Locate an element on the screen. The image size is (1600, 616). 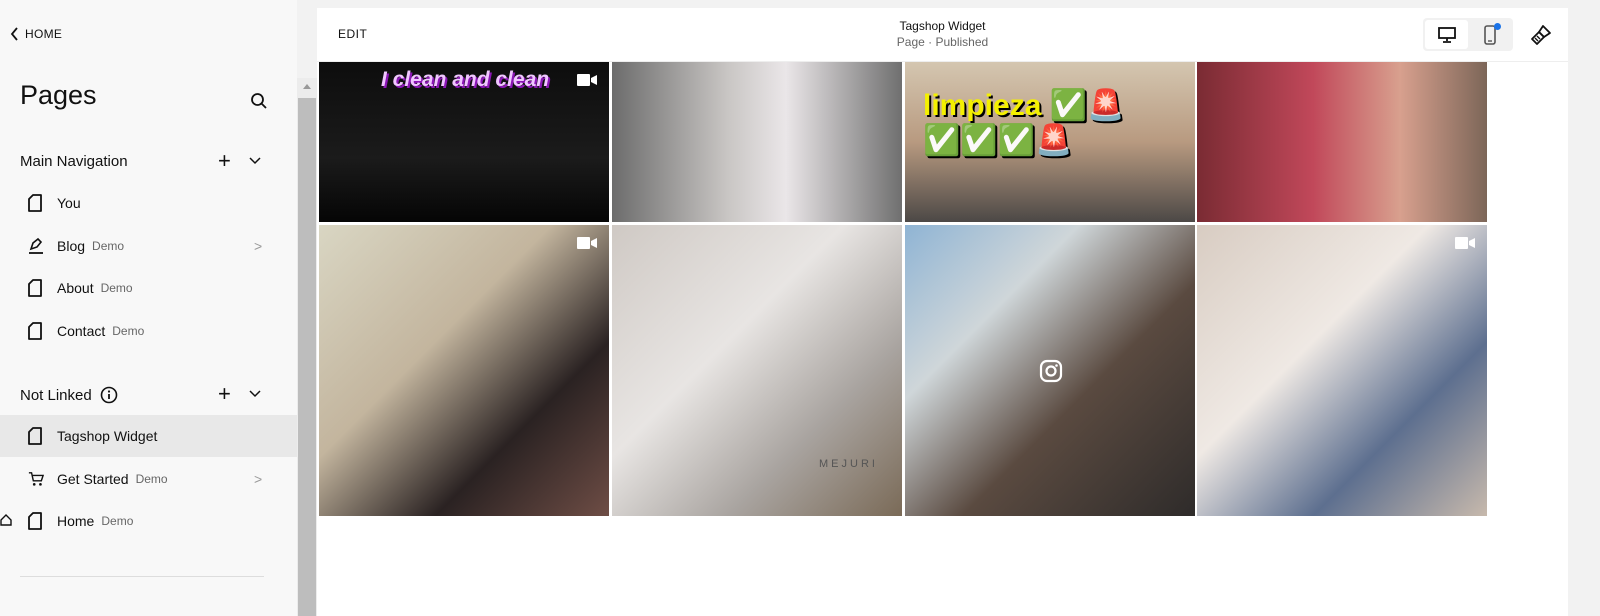
desktop-view-button is located at coordinates (1446, 34).